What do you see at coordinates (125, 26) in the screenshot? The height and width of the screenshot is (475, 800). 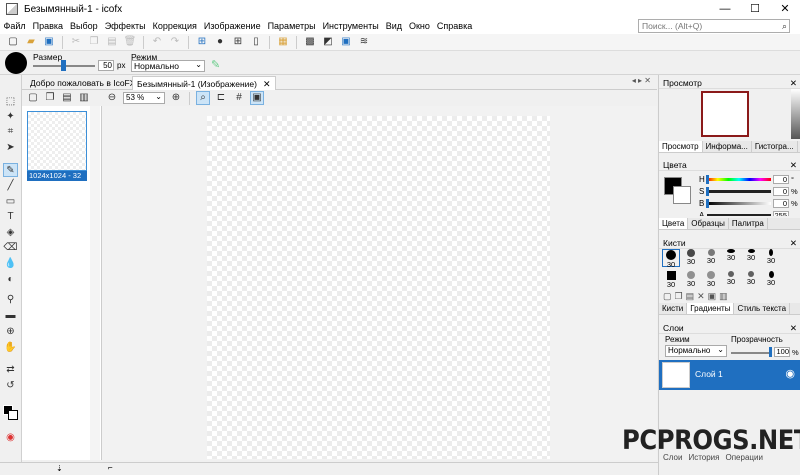 I see `menu-effects: Эффекты` at bounding box center [125, 26].